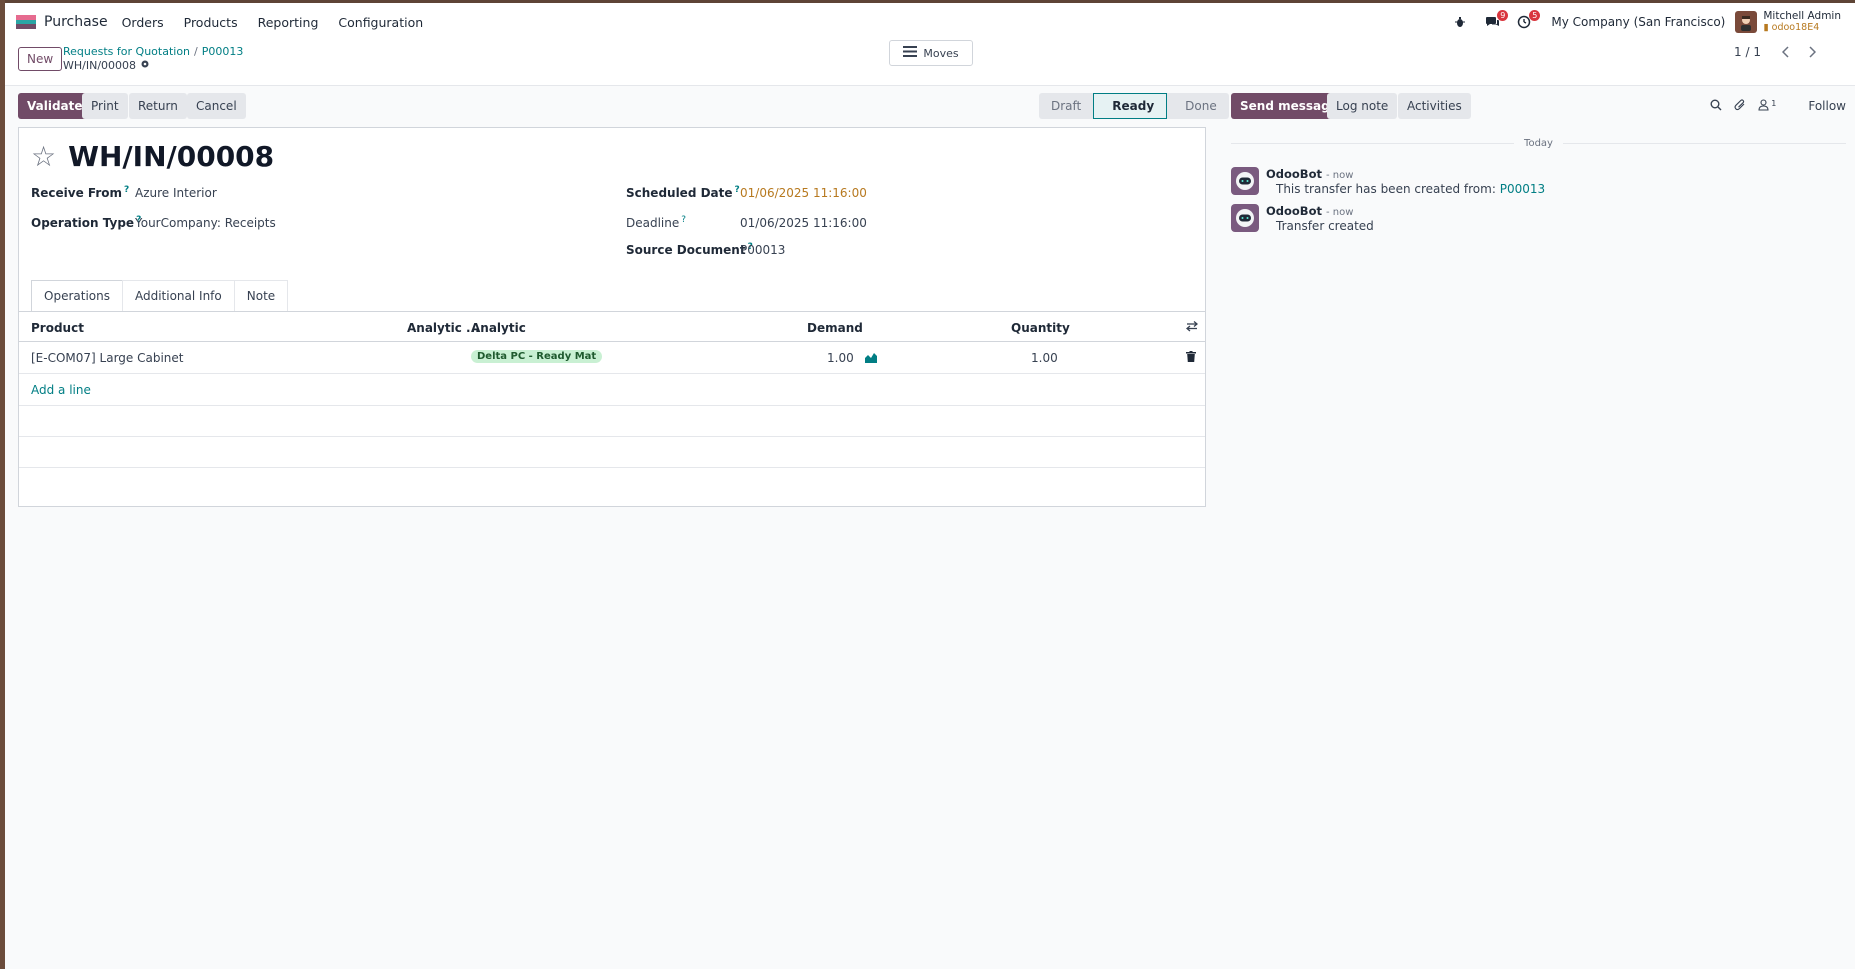  I want to click on deadline-field: 01/06/2025 11:16:00, so click(803, 223).